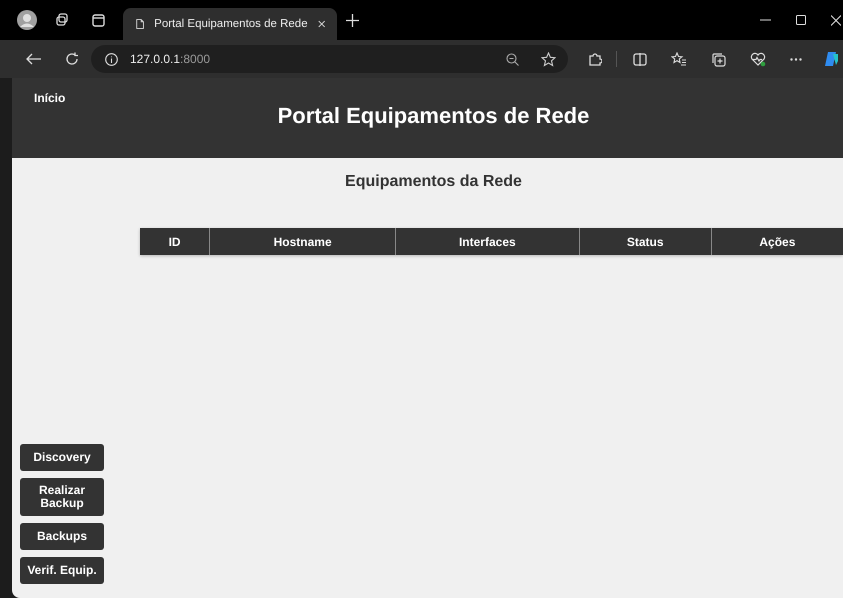  What do you see at coordinates (62, 570) in the screenshot?
I see `sidebar-button: Verif. Equip.` at bounding box center [62, 570].